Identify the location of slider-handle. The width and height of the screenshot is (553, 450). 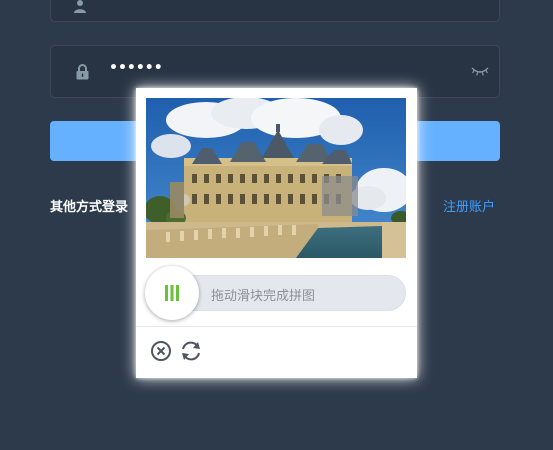
(172, 293).